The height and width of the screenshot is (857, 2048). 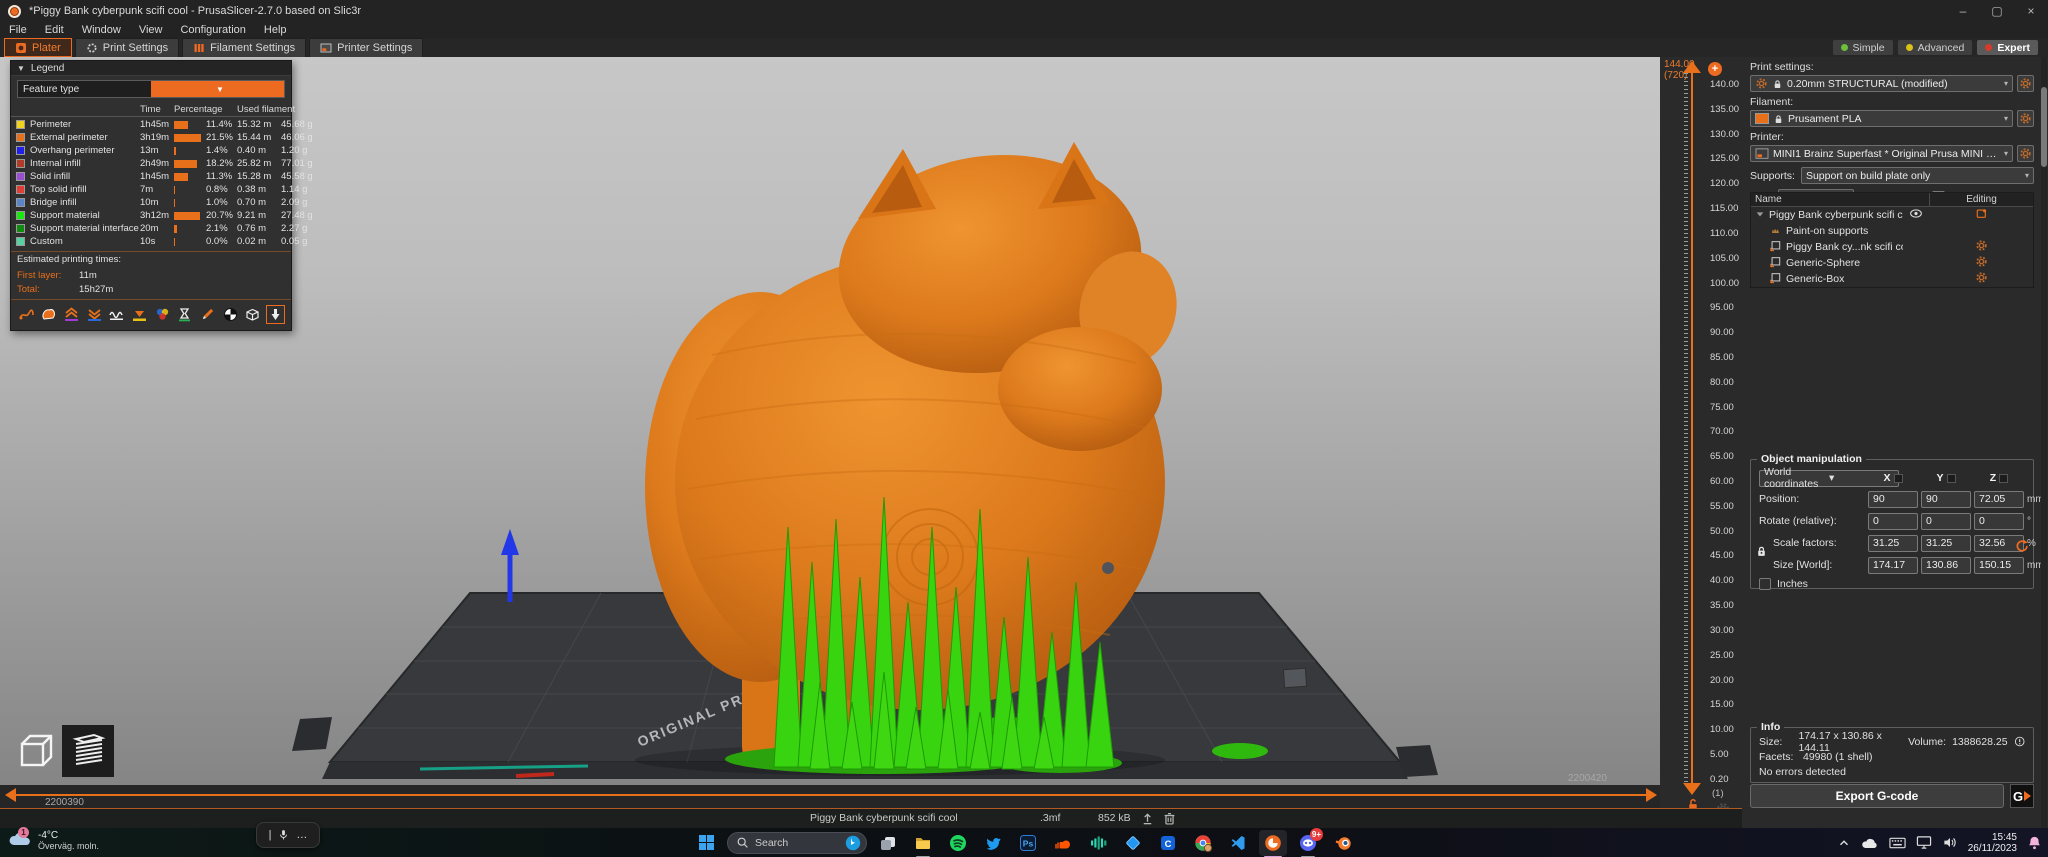 I want to click on tool-marker-icon, so click(x=139, y=314).